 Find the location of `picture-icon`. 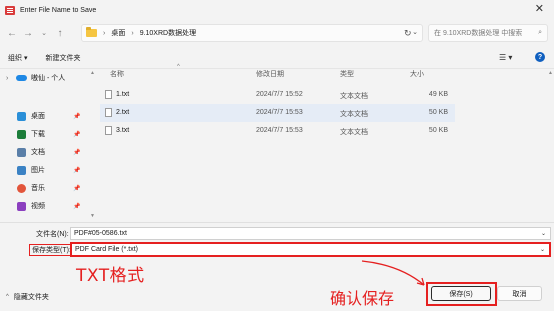

picture-icon is located at coordinates (21, 170).